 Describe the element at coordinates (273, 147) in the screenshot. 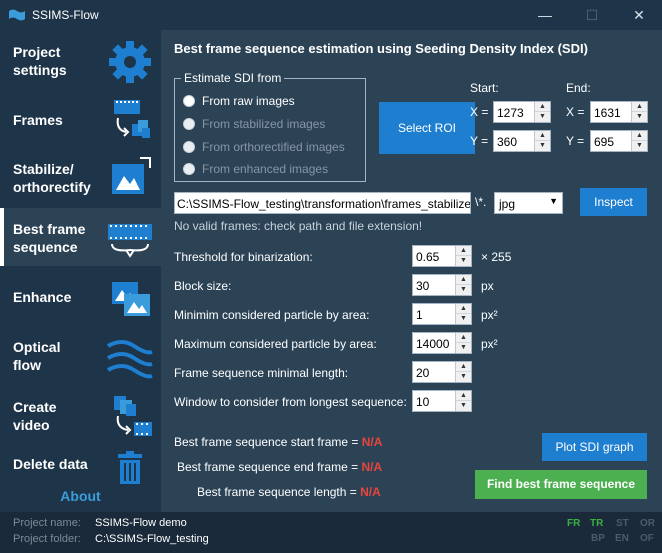

I see `radio-label: From orthorectified images` at that location.